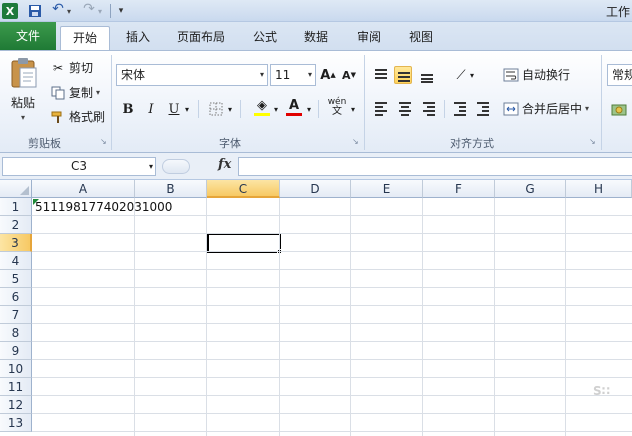 The image size is (632, 436). Describe the element at coordinates (16, 279) in the screenshot. I see `row-header-5: 5` at that location.